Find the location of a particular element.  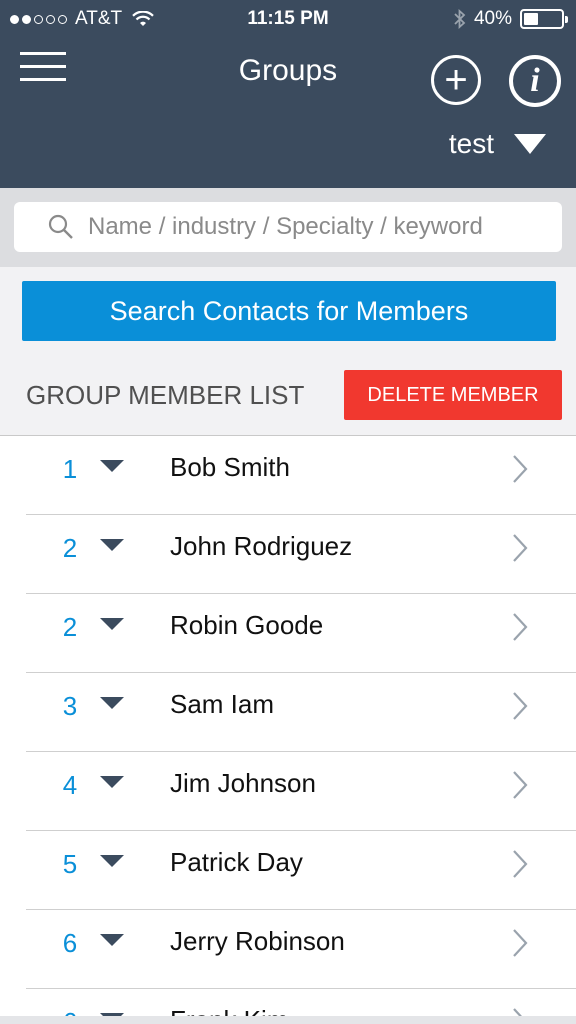

search-box is located at coordinates (288, 227).